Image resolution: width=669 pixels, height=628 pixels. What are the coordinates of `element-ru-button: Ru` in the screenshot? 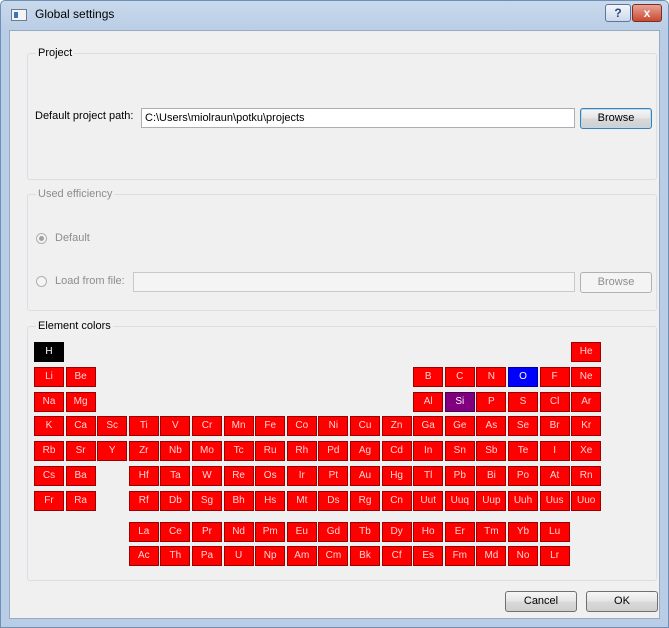 It's located at (270, 451).